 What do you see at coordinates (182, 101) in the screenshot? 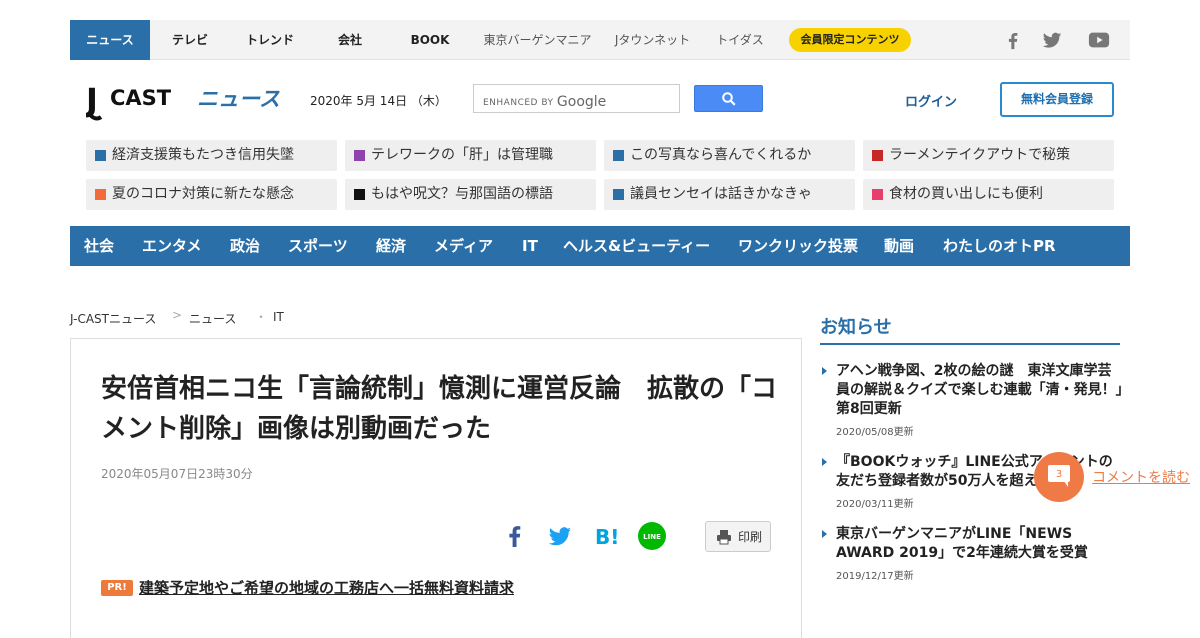
I see `jcast-logo-mark: J CAST ニュース` at bounding box center [182, 101].